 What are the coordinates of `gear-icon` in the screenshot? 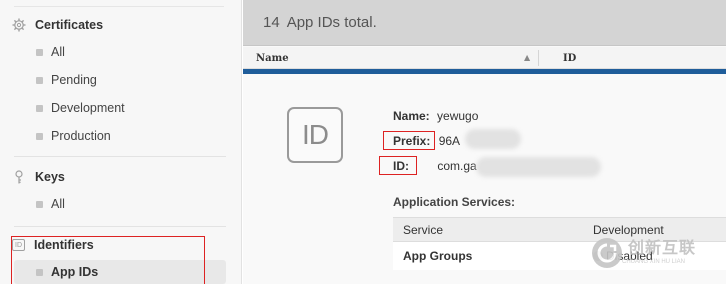 It's located at (19, 25).